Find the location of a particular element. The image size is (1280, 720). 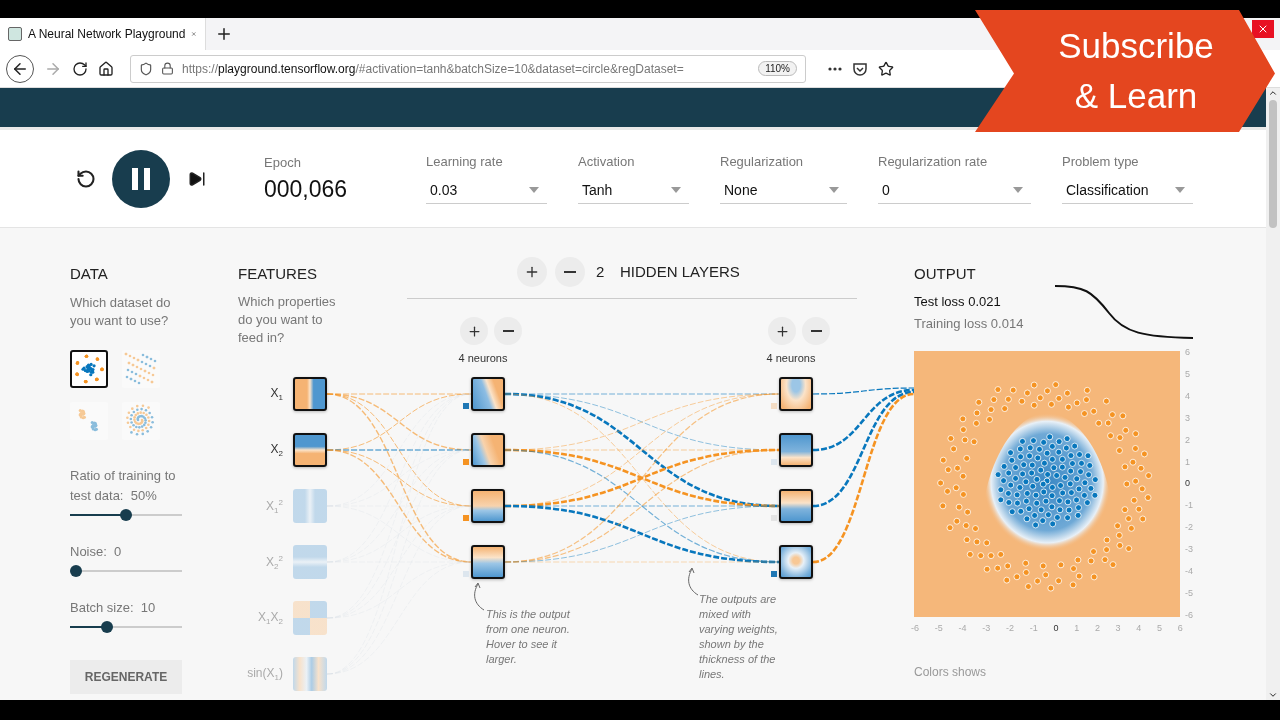

more-button is located at coordinates (835, 68).